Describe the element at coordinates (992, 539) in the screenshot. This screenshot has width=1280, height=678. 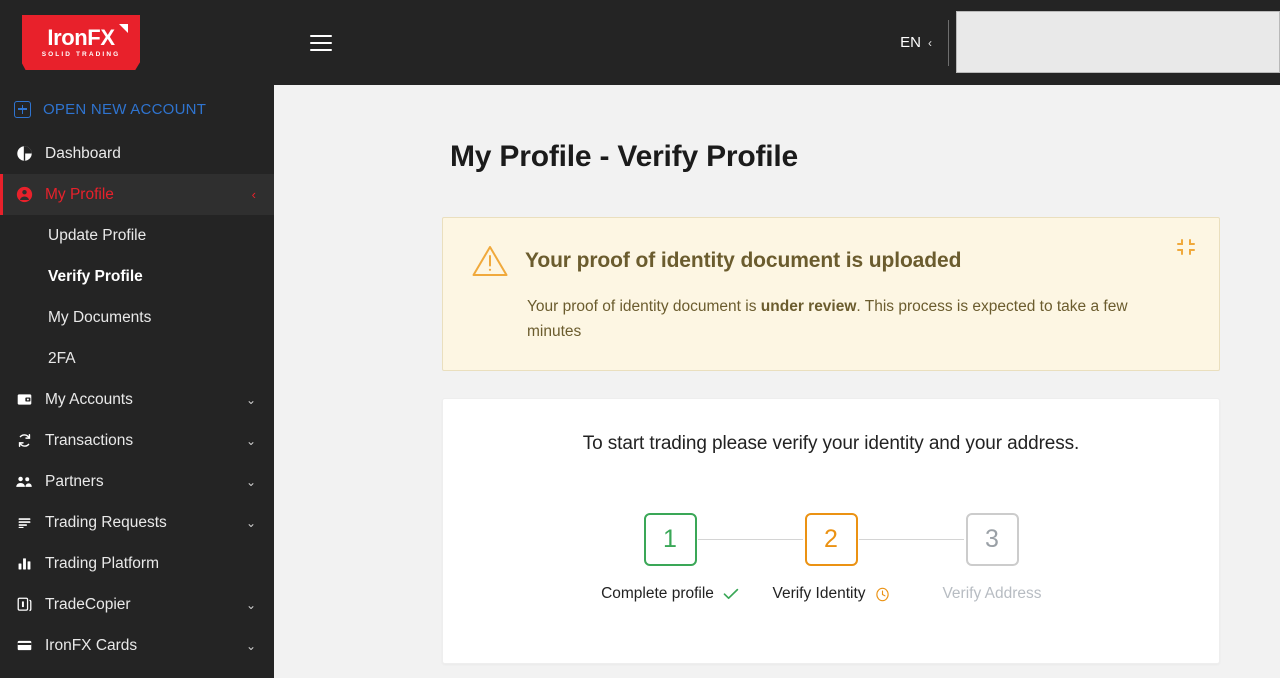
I see `step-number: 3` at that location.